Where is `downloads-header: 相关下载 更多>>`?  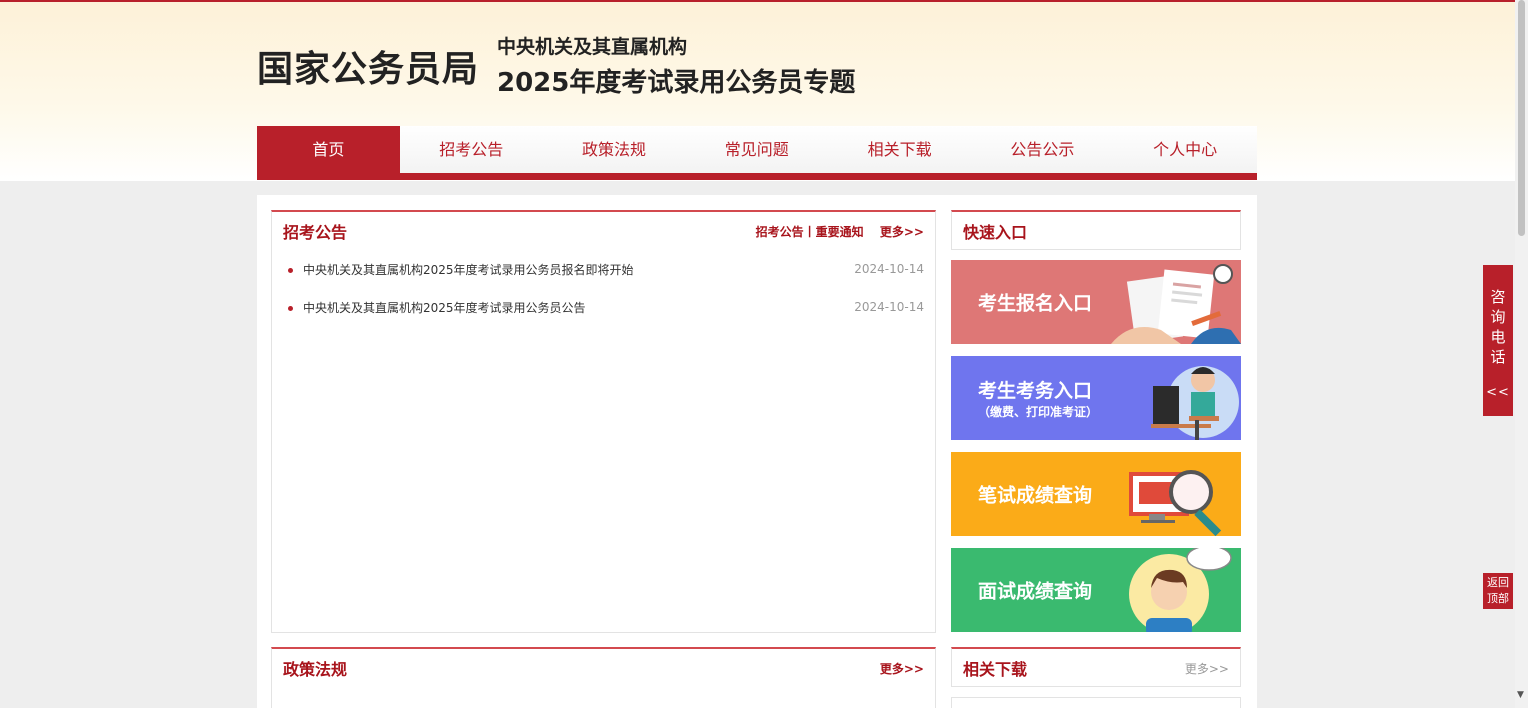 downloads-header: 相关下载 更多>> is located at coordinates (1096, 668).